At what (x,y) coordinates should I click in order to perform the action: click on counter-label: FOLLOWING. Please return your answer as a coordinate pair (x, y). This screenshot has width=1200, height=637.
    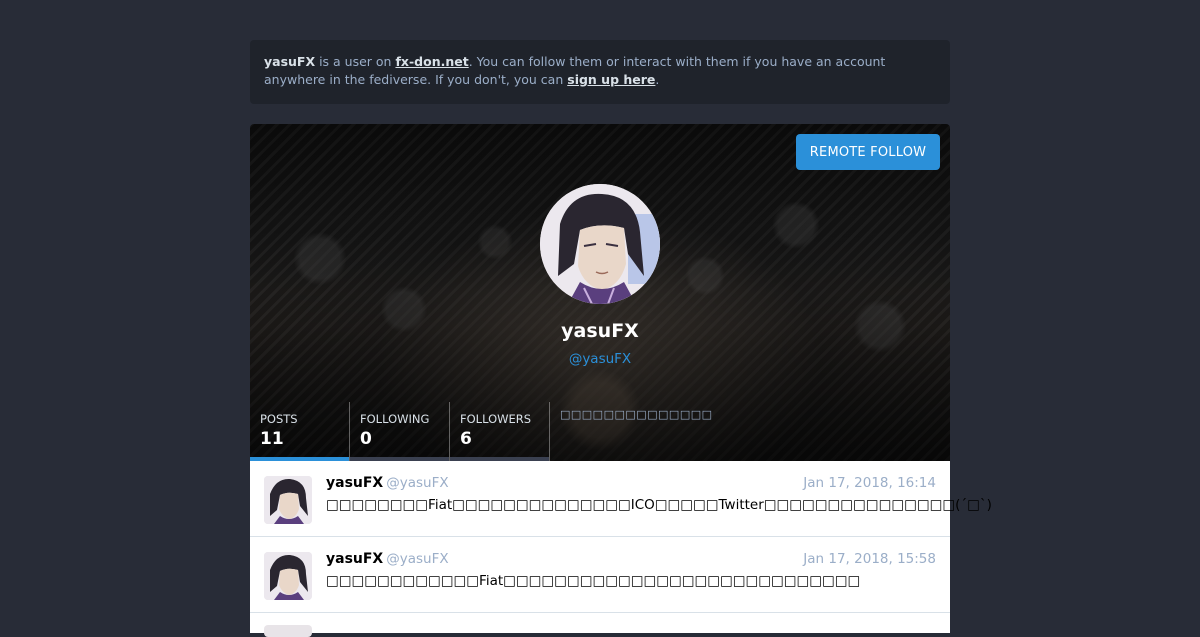
    Looking at the image, I should click on (395, 419).